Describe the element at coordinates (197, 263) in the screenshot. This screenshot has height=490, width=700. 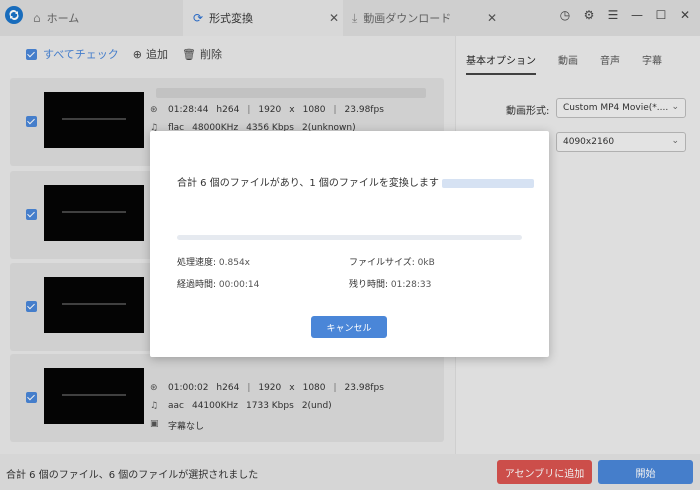
I see `speed-label: 処理速度:` at that location.